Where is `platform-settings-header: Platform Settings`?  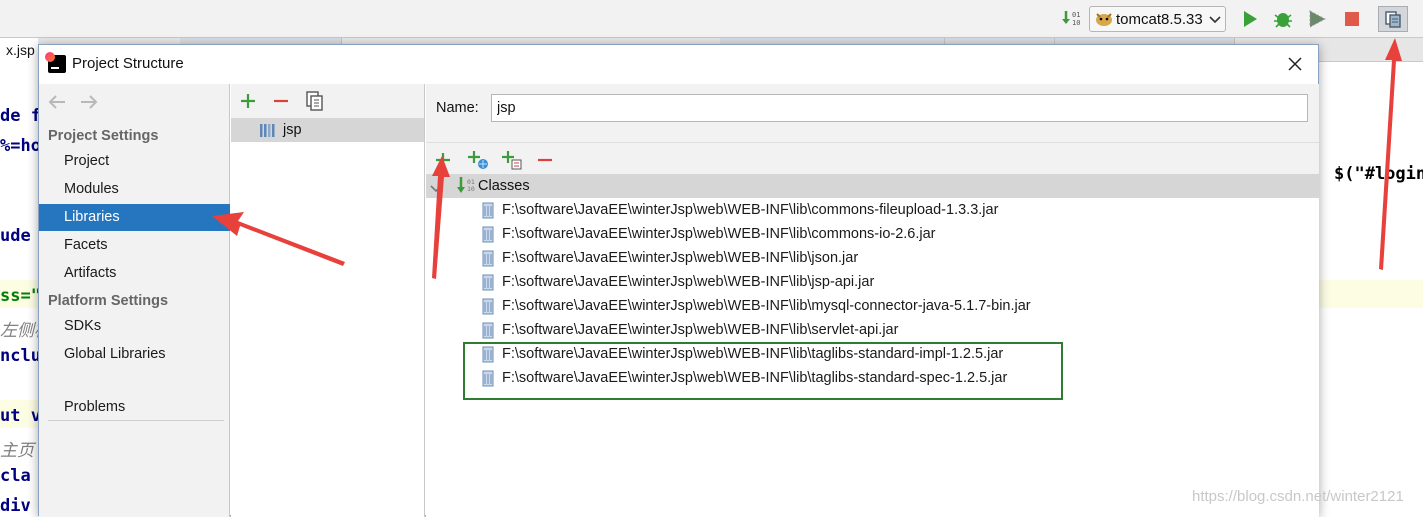 platform-settings-header: Platform Settings is located at coordinates (108, 301).